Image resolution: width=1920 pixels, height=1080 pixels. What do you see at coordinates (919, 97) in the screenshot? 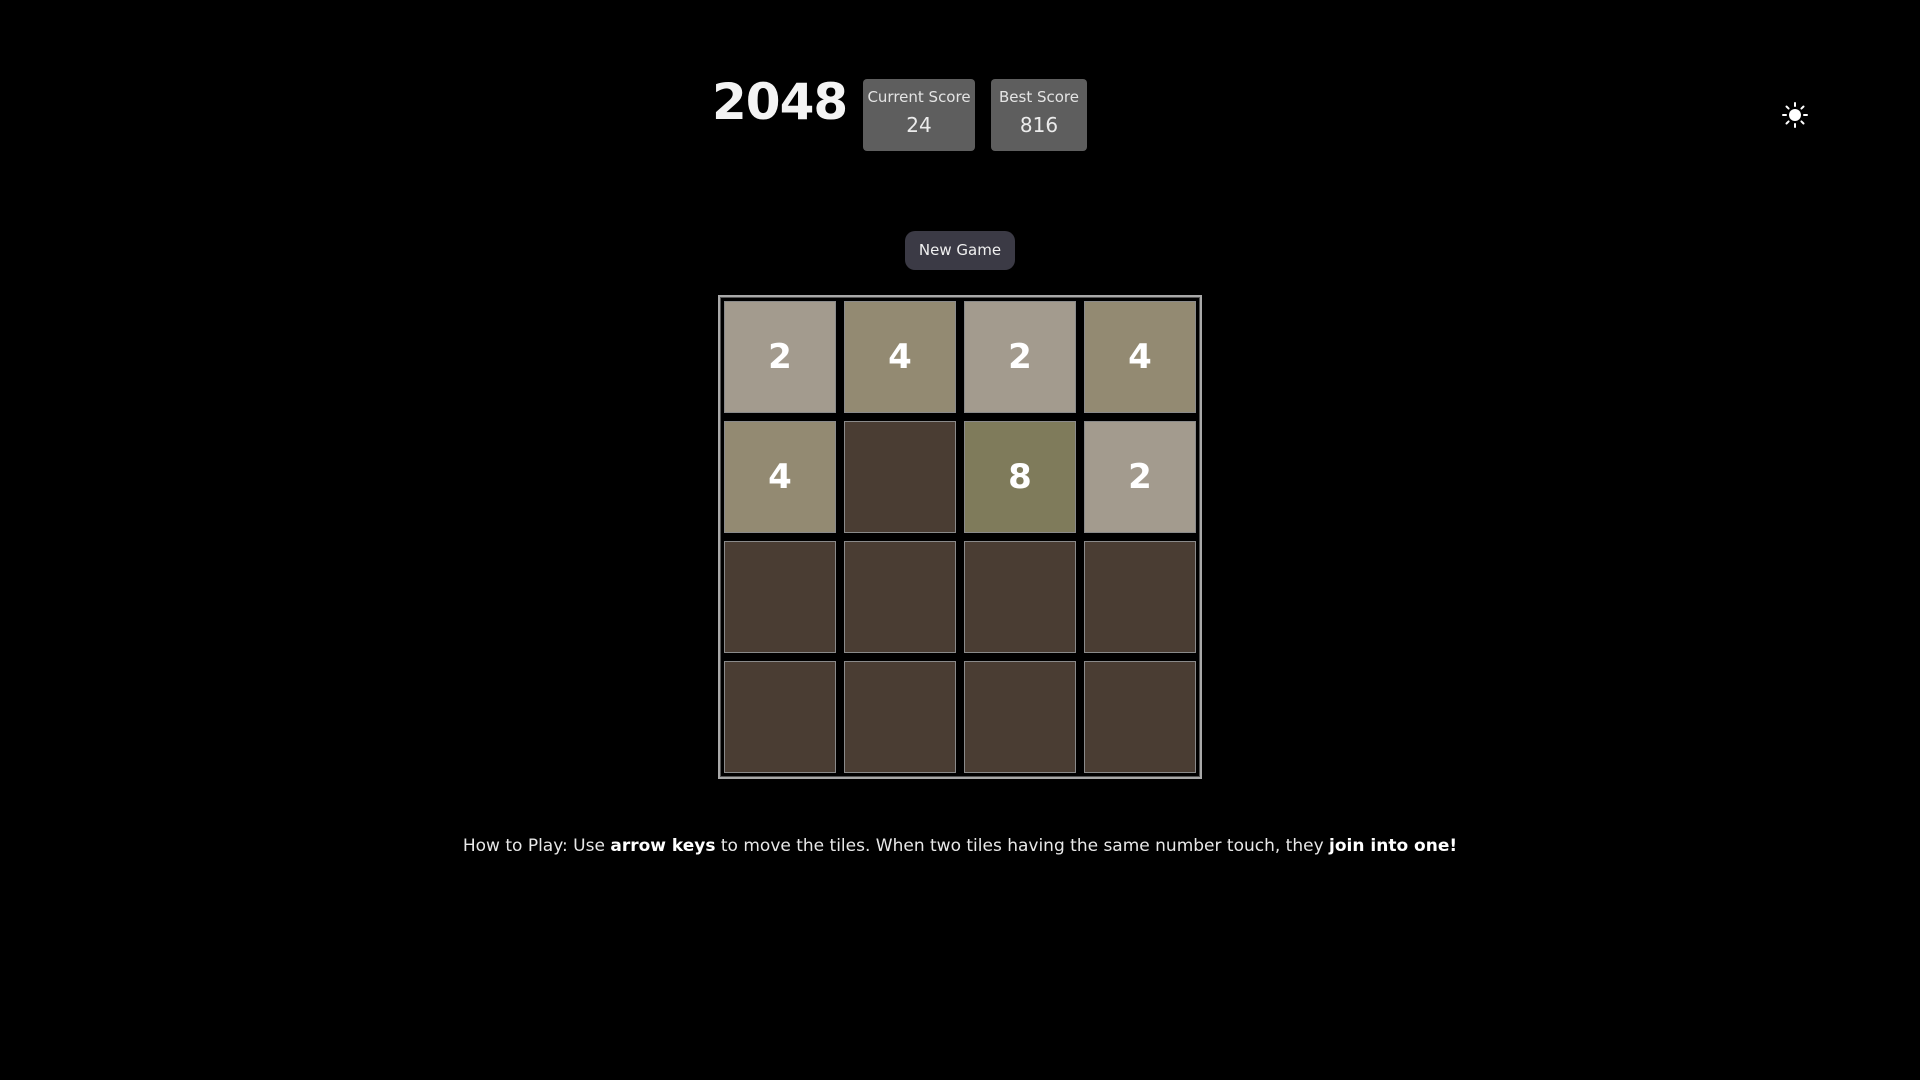
I see `current-score-label: Current Score` at bounding box center [919, 97].